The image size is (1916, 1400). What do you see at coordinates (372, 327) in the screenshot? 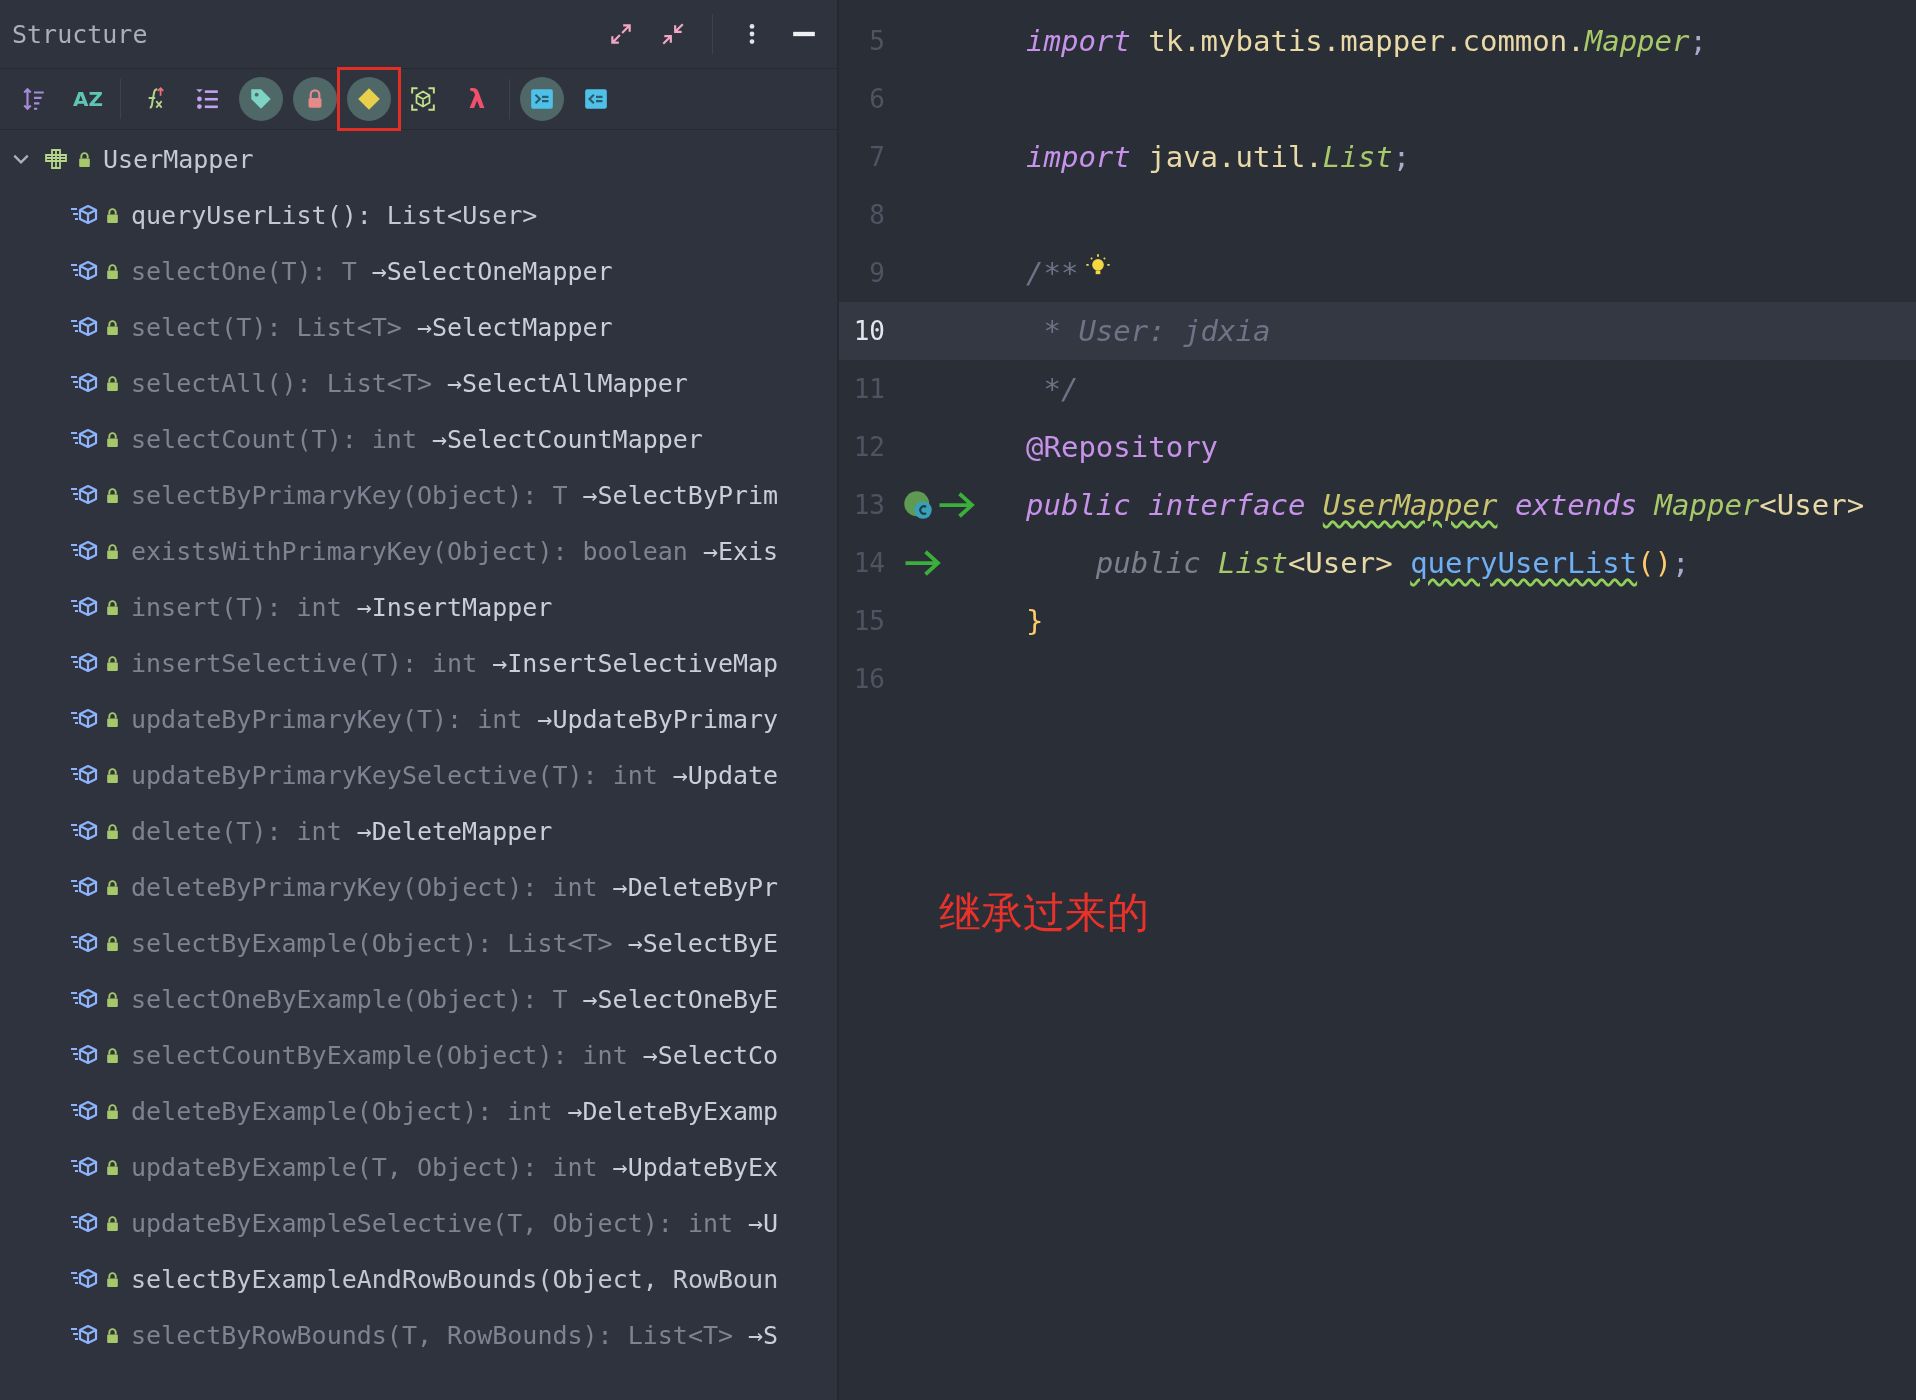
I see `member-label: select(T): List<T> →SelectMapper` at bounding box center [372, 327].